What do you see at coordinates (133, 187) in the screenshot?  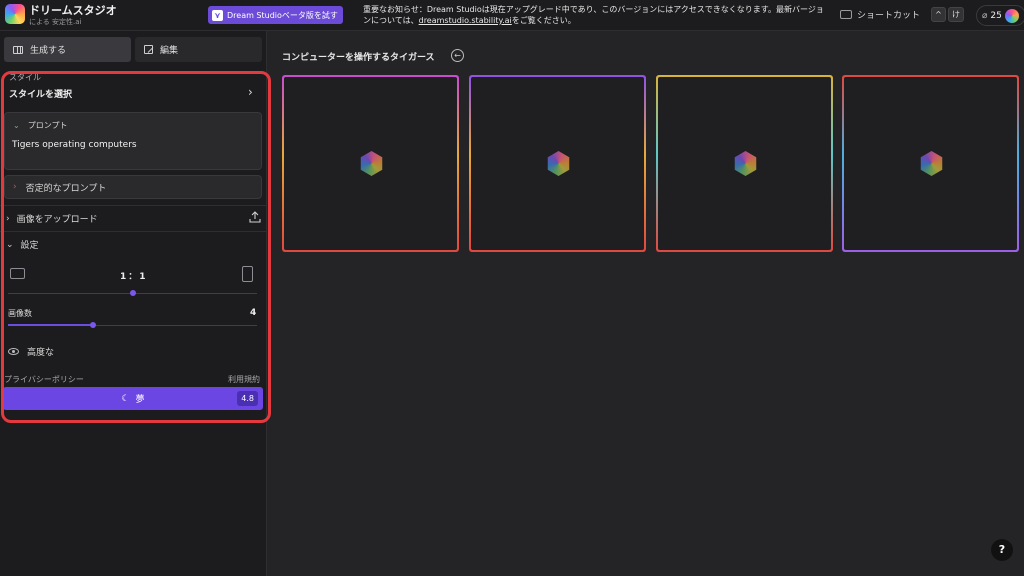 I see `negative-prompt-panel: › 否定的なプロンプト` at bounding box center [133, 187].